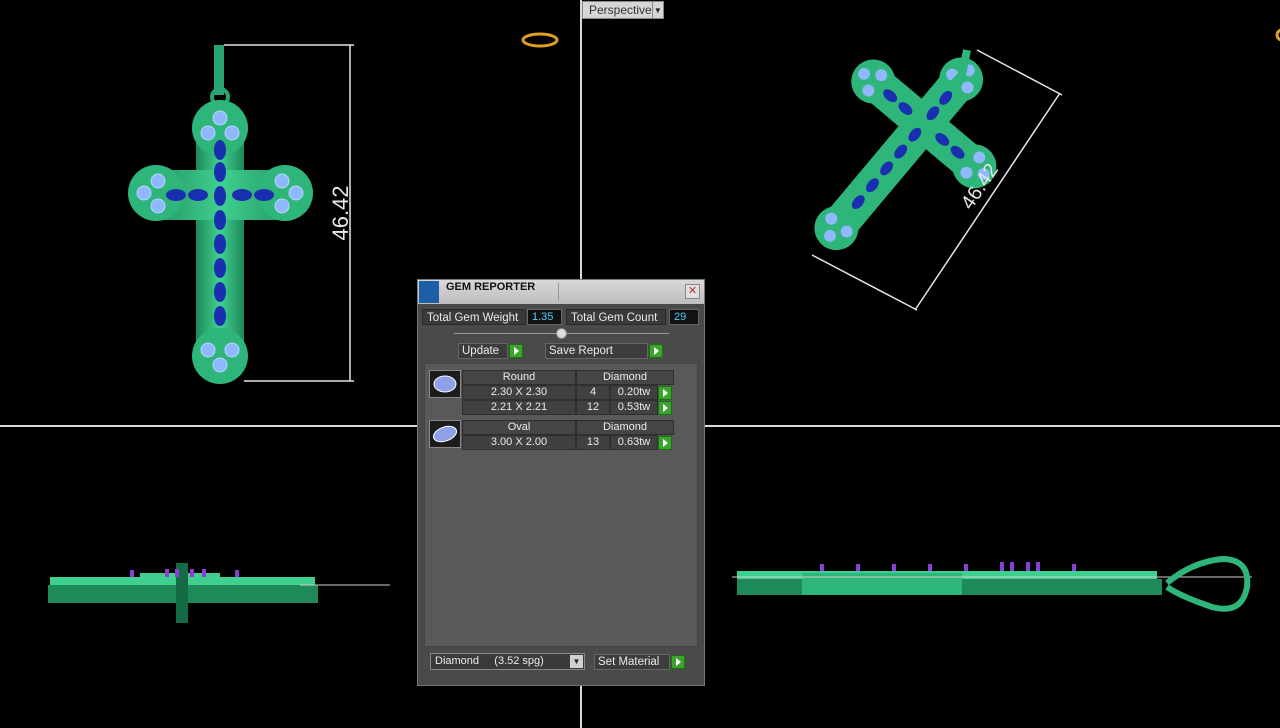 Image resolution: width=1280 pixels, height=728 pixels. I want to click on material-select: Diamond (3.52 spg) ▼, so click(507, 661).